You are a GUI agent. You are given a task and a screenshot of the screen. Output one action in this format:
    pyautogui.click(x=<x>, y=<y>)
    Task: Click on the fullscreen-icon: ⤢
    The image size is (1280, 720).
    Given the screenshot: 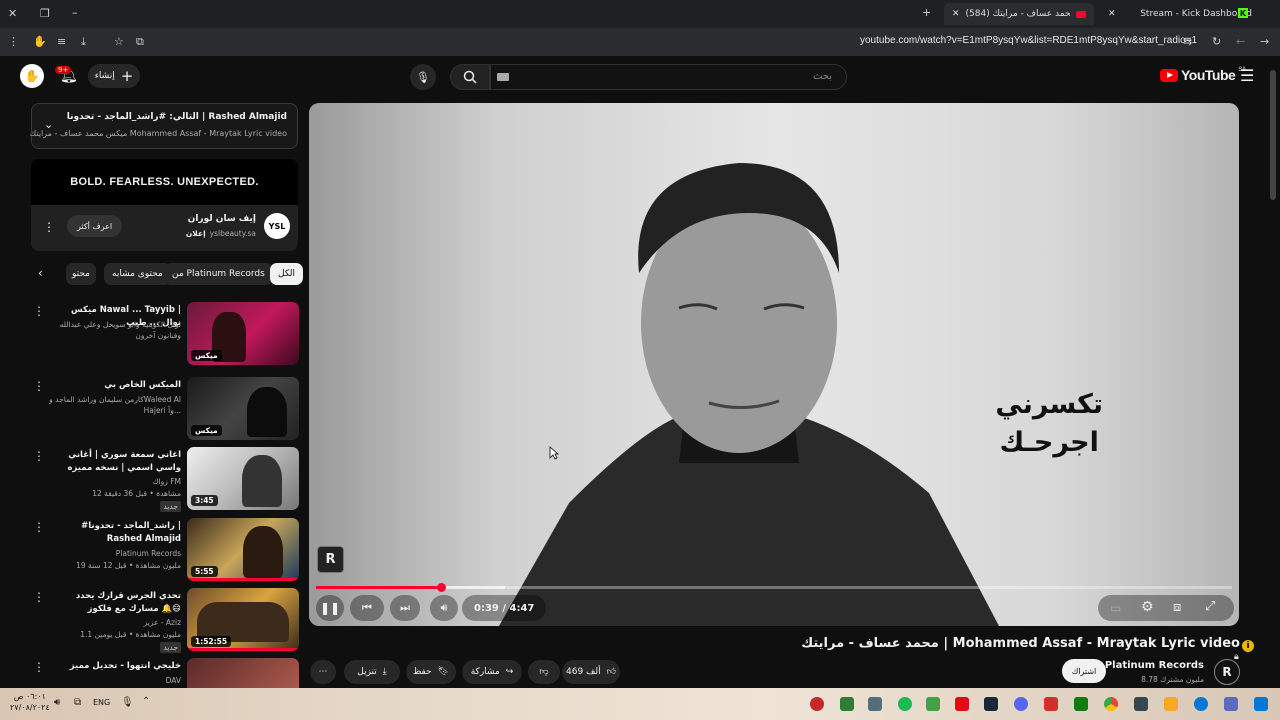 What is the action you would take?
    pyautogui.click(x=1210, y=606)
    